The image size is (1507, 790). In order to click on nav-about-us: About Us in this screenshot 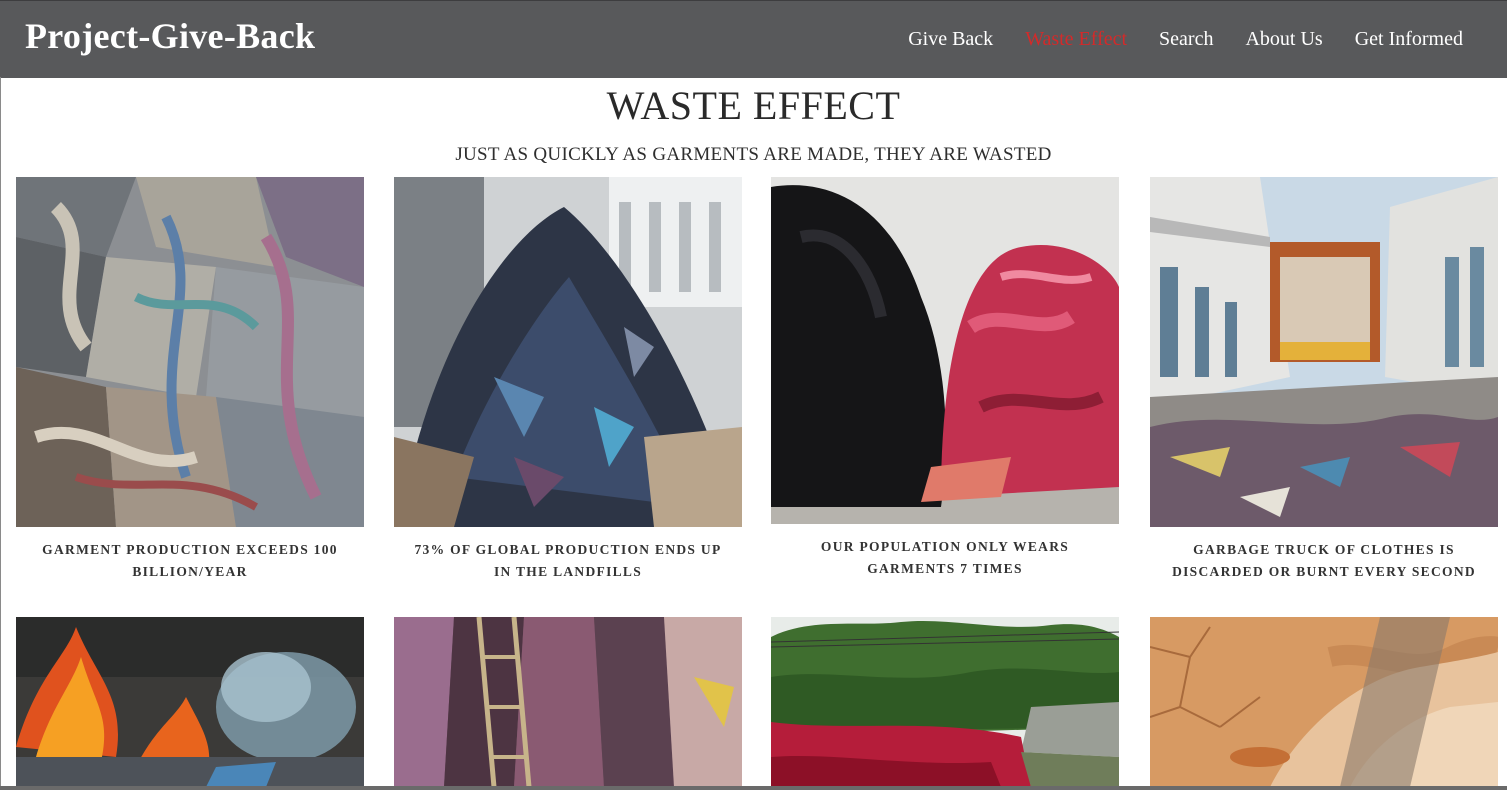, I will do `click(1283, 39)`.